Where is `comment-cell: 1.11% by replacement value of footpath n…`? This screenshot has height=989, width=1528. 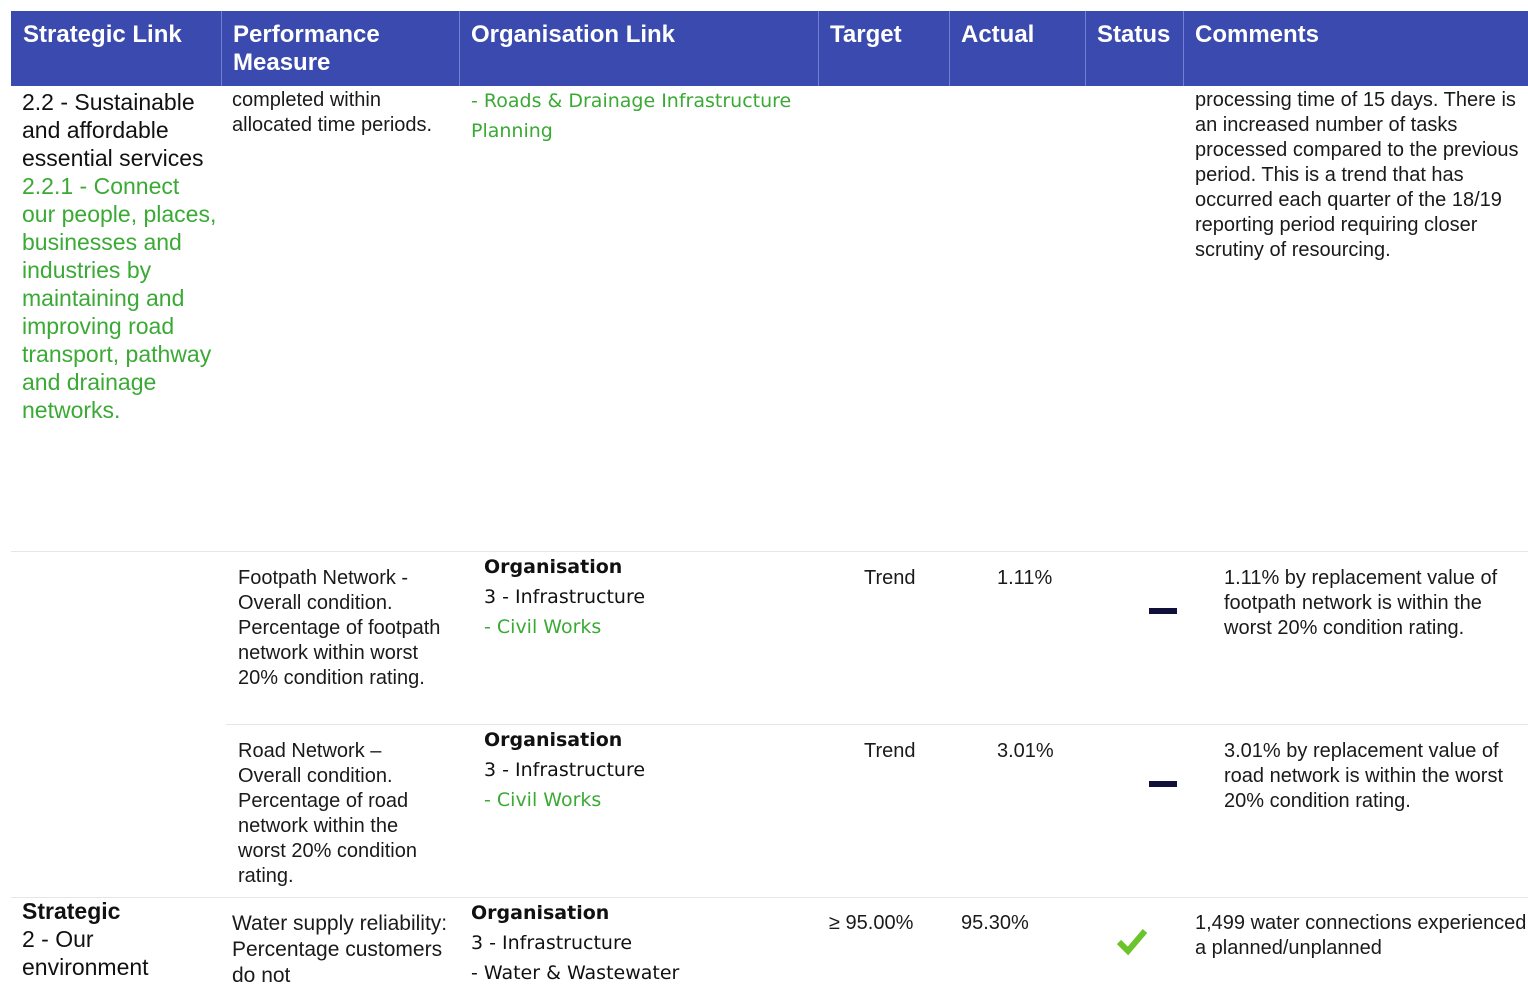 comment-cell: 1.11% by replacement value of footpath n… is located at coordinates (1361, 603).